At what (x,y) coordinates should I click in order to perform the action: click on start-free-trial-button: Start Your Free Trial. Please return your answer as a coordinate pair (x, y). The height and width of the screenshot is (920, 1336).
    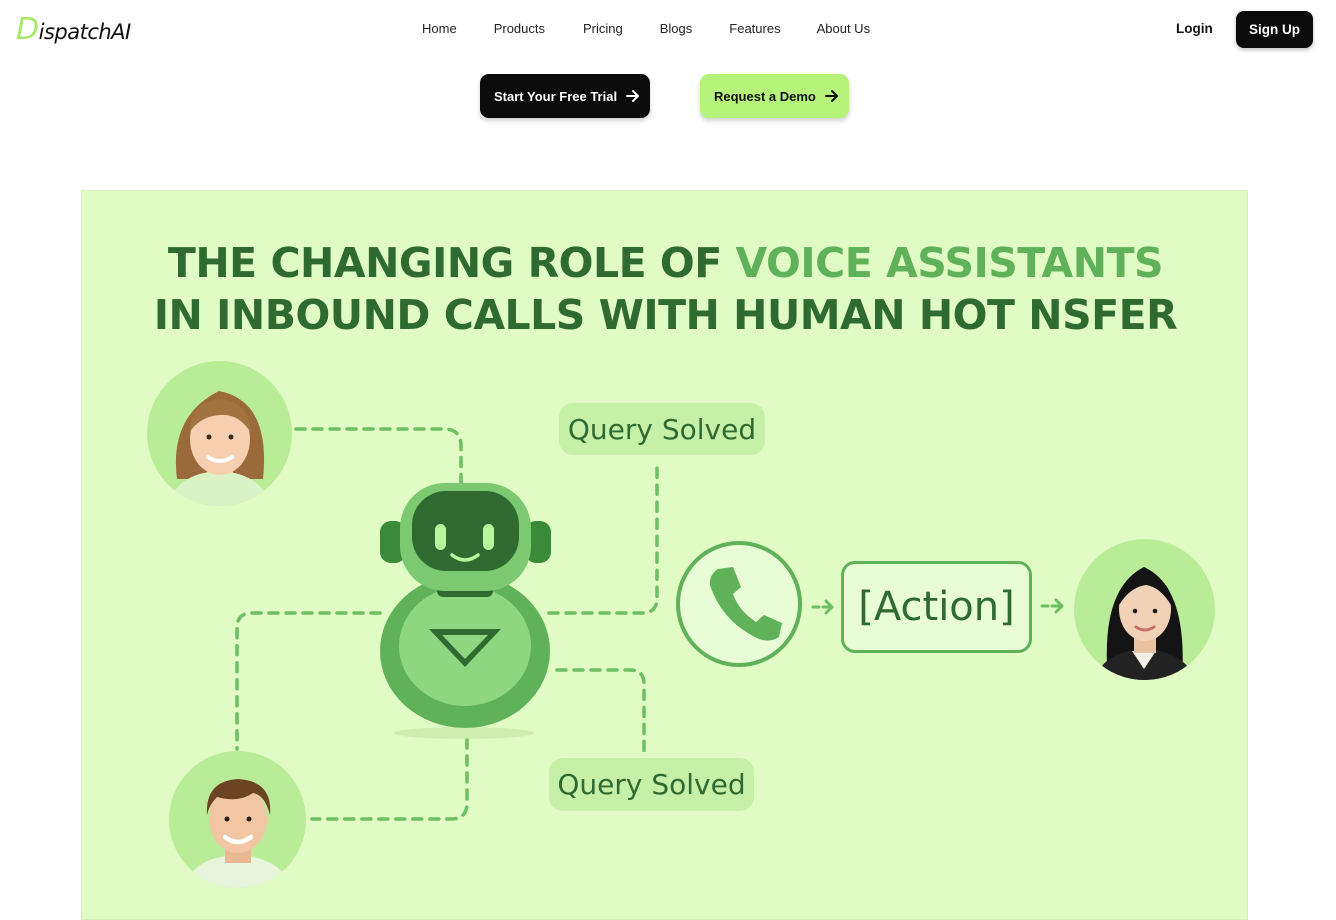
    Looking at the image, I should click on (565, 96).